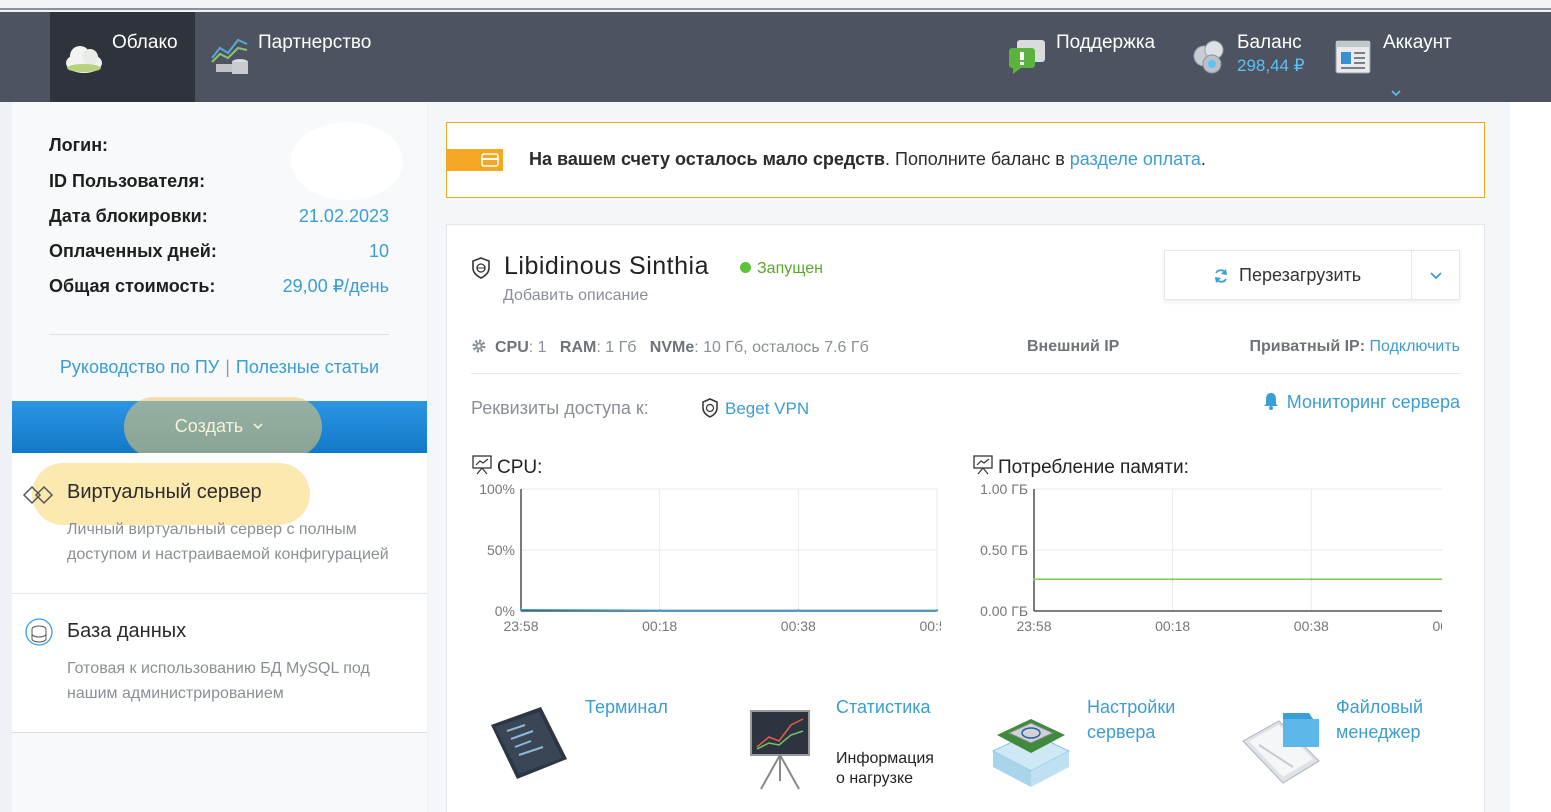 The height and width of the screenshot is (812, 1551). I want to click on private-ip: Приватный IP: Подключить, so click(1355, 347).